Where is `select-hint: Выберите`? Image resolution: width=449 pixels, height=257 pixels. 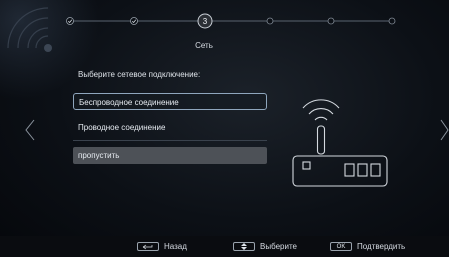
select-hint: Выберите is located at coordinates (265, 246).